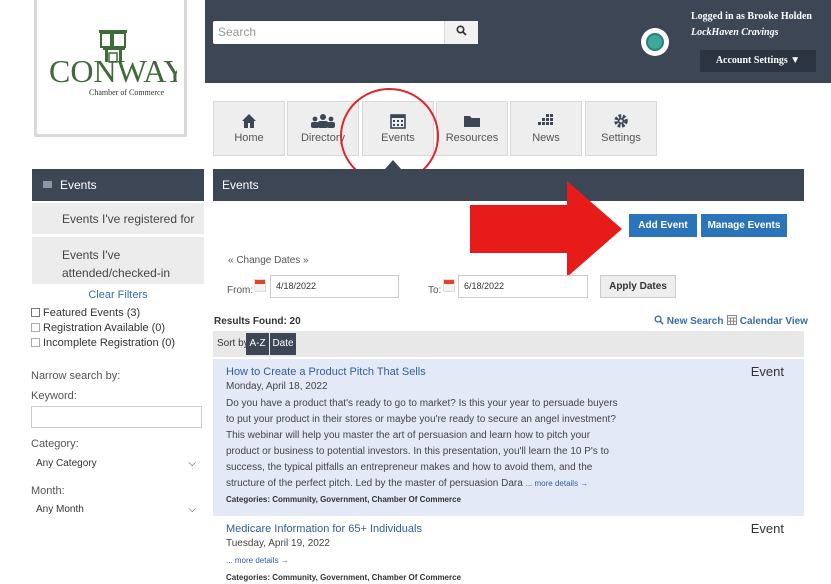  What do you see at coordinates (257, 344) in the screenshot?
I see `sort-az-button: A-Z` at bounding box center [257, 344].